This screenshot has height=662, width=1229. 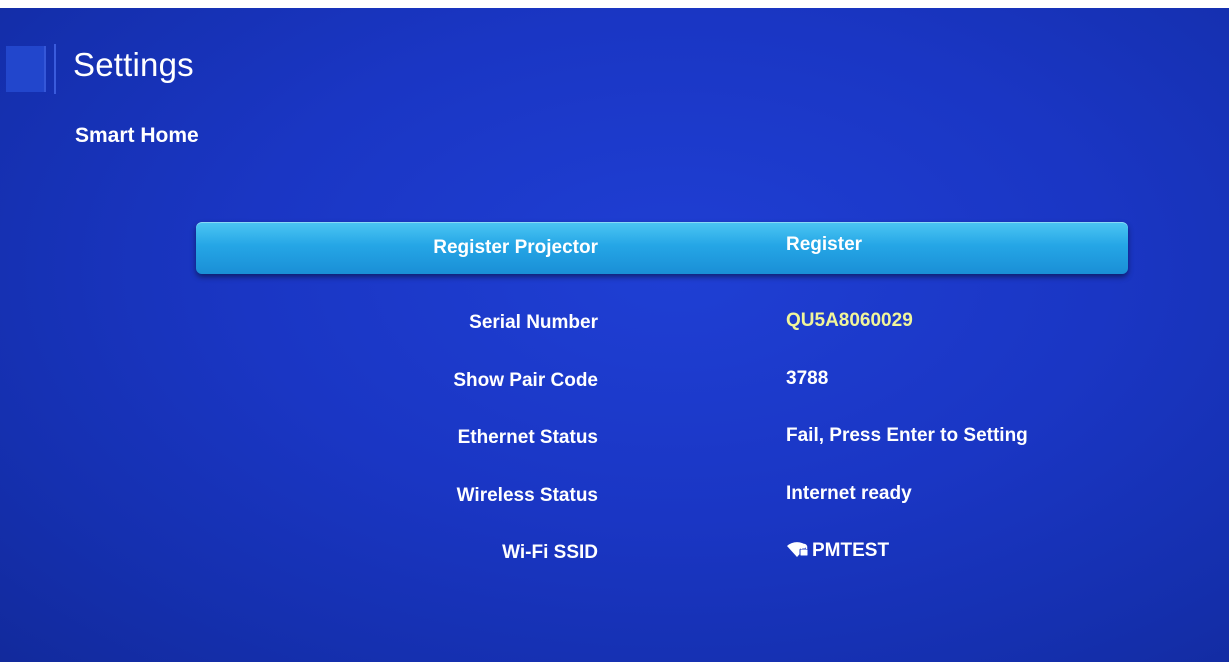 I want to click on row-value: QU5A8060029, so click(x=849, y=320).